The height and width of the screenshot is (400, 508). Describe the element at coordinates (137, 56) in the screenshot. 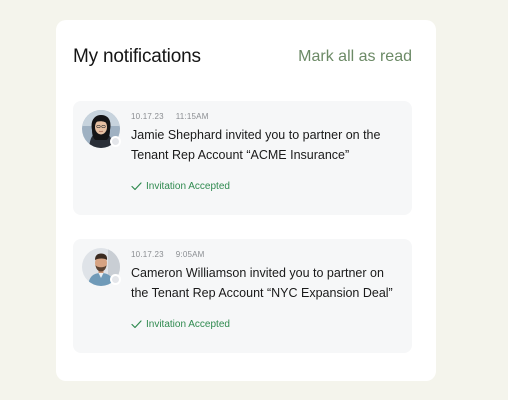

I see `page-title: My notifications` at that location.